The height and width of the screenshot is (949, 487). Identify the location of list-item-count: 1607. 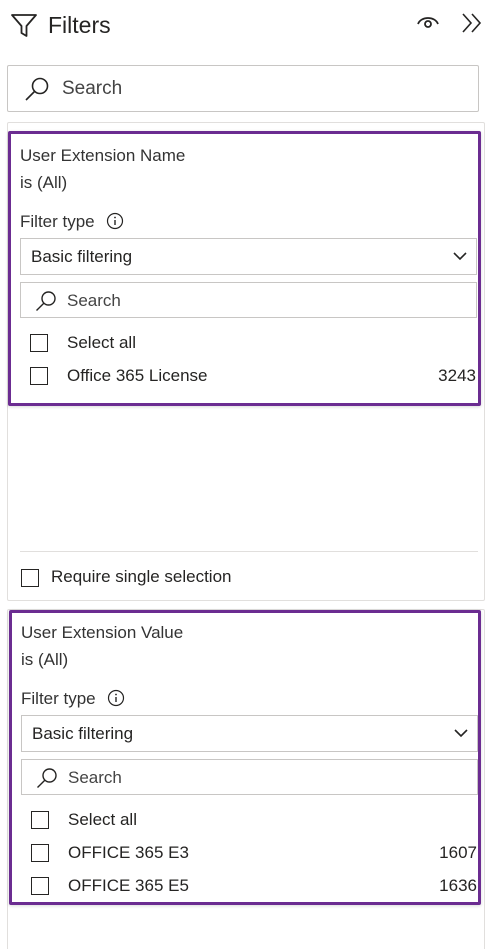
(458, 852).